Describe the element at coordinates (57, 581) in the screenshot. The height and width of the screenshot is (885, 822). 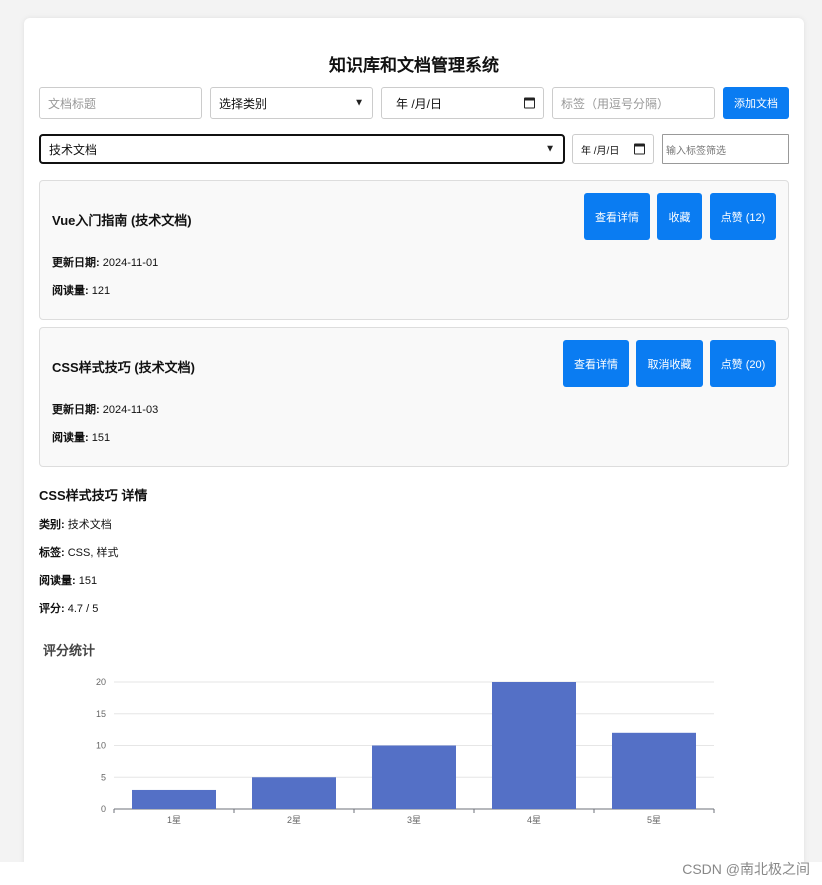
I see `detail-views-label: 阅读量:` at that location.